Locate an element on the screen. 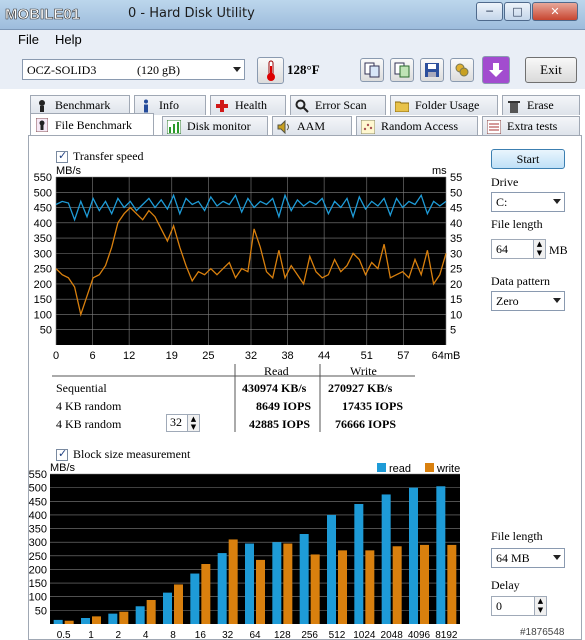 The height and width of the screenshot is (640, 585). tab-folder-usage: Folder Usage is located at coordinates (444, 105).